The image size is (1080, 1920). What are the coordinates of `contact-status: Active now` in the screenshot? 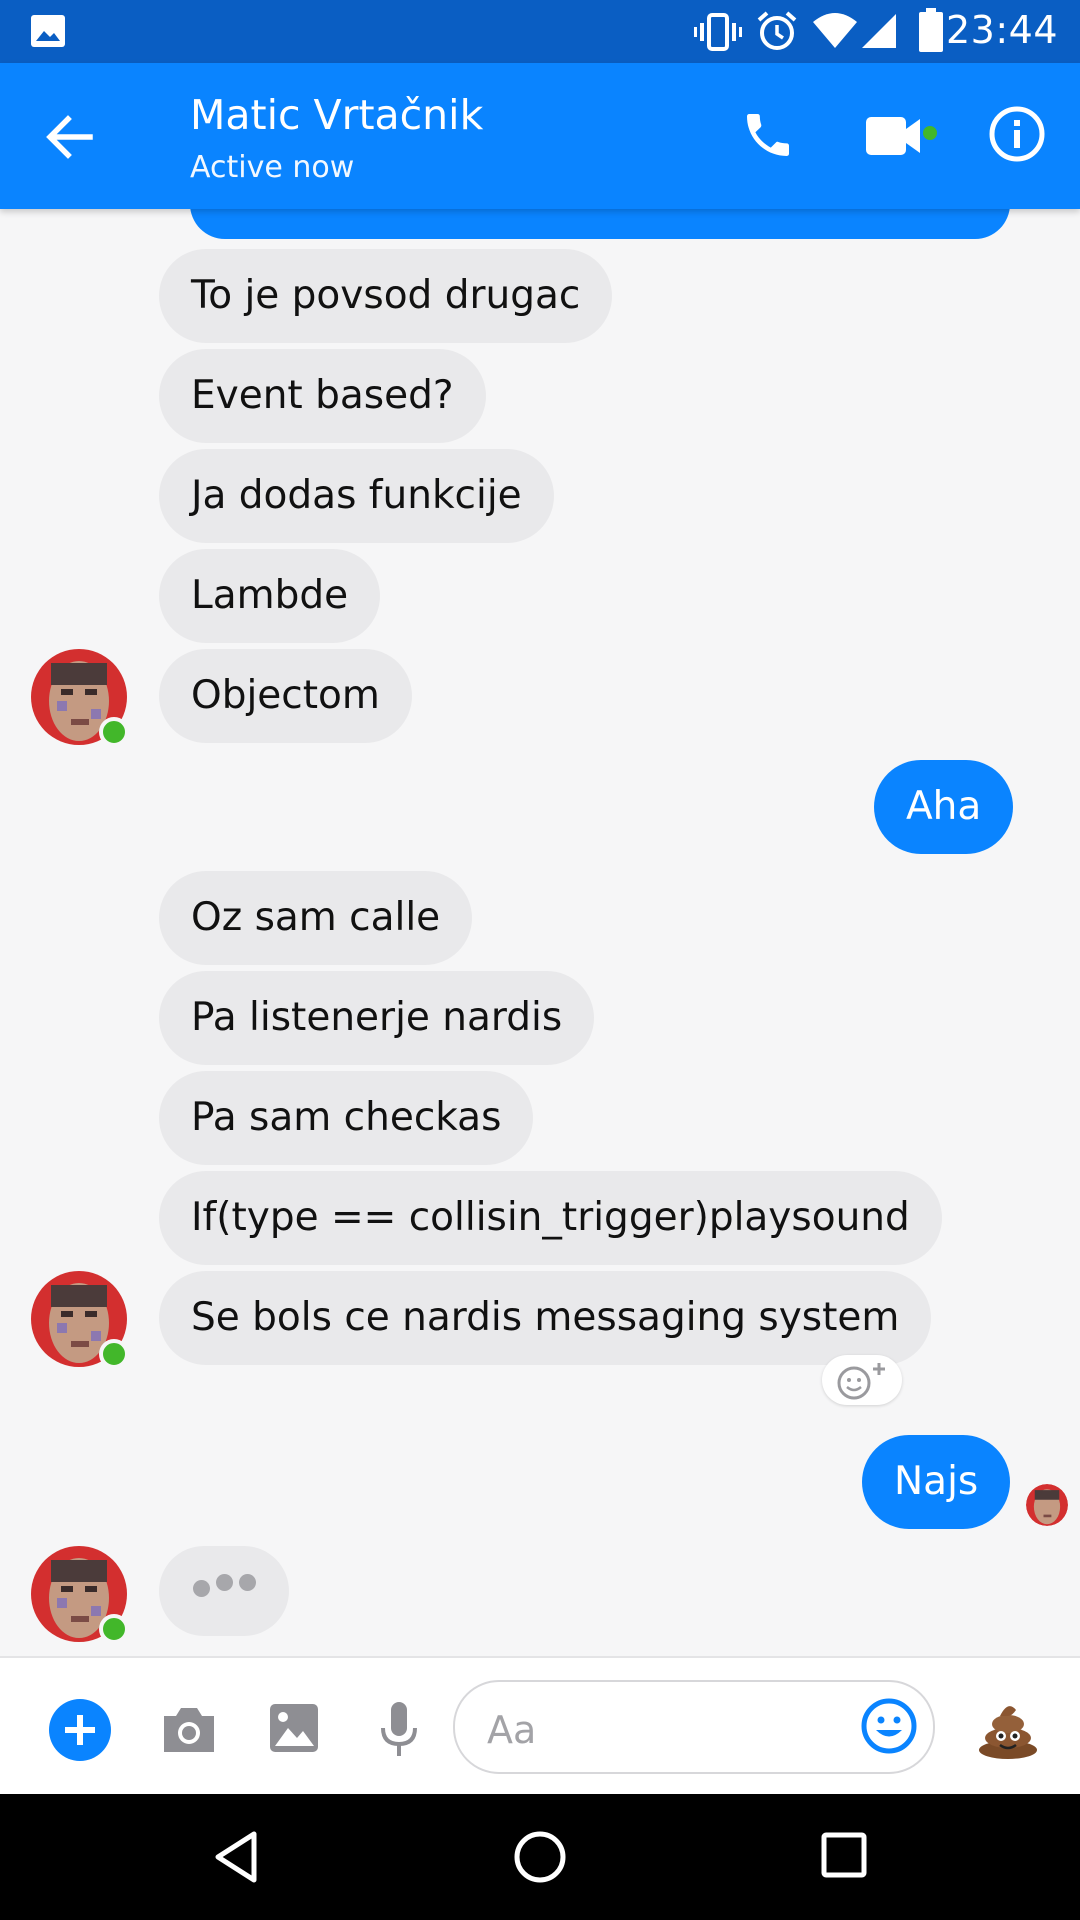 It's located at (272, 167).